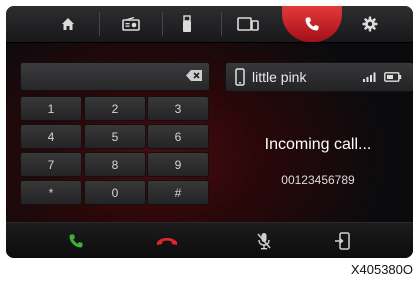 Image resolution: width=419 pixels, height=284 pixels. I want to click on device-name: little pink, so click(279, 77).